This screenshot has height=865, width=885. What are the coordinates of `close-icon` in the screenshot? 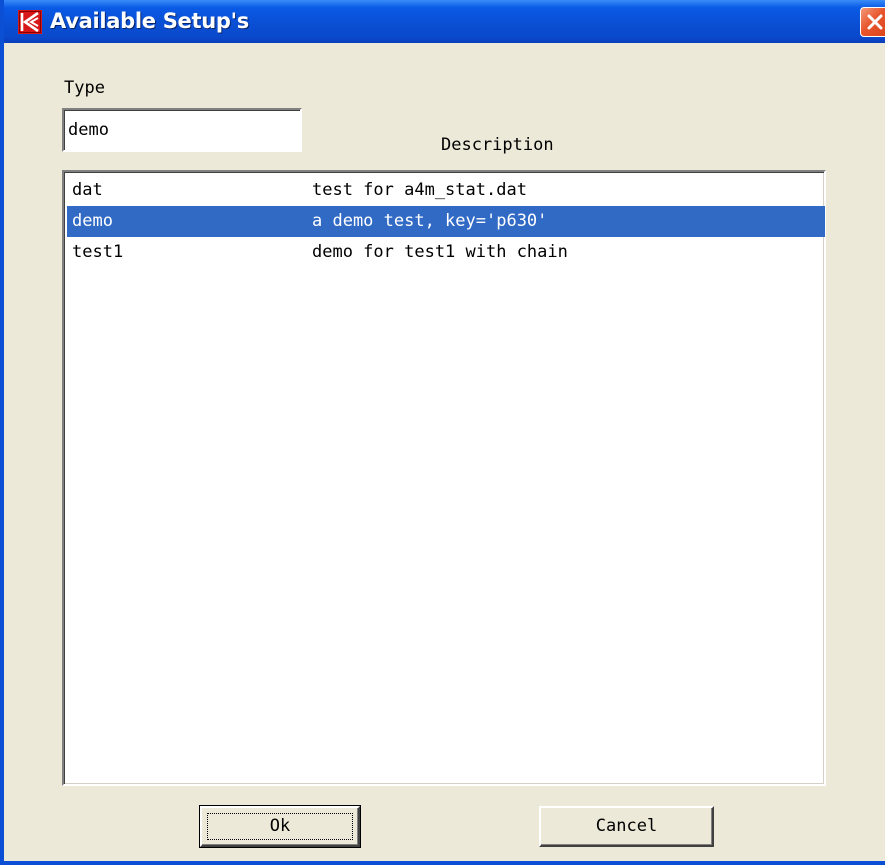 It's located at (875, 22).